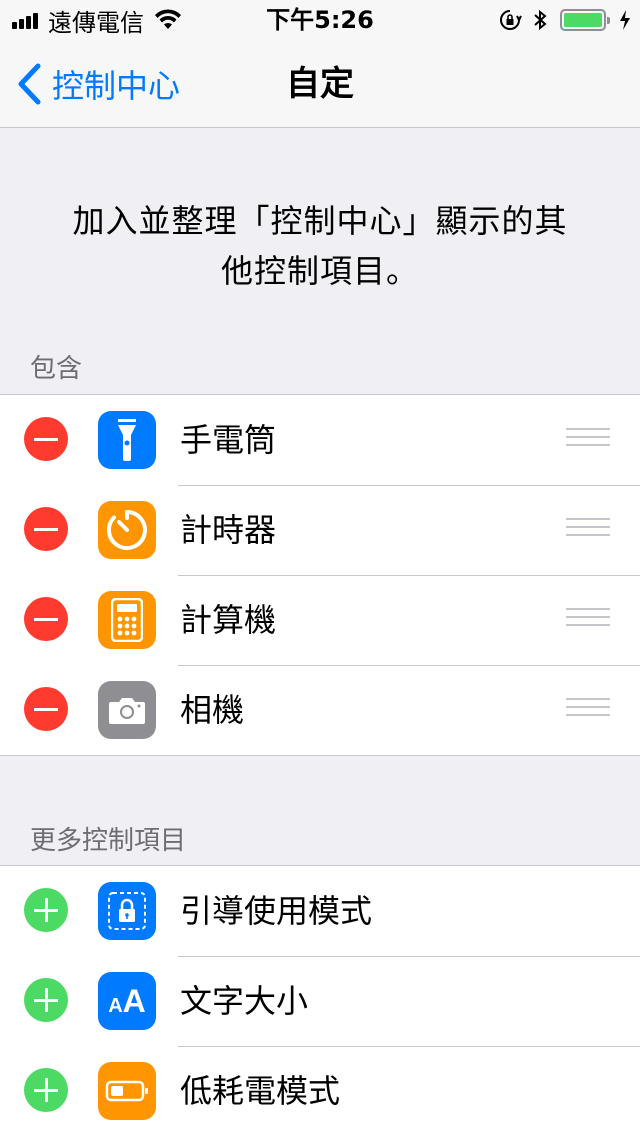 The width and height of the screenshot is (640, 1136). I want to click on list-item-flashlight: 手電筒, so click(320, 440).